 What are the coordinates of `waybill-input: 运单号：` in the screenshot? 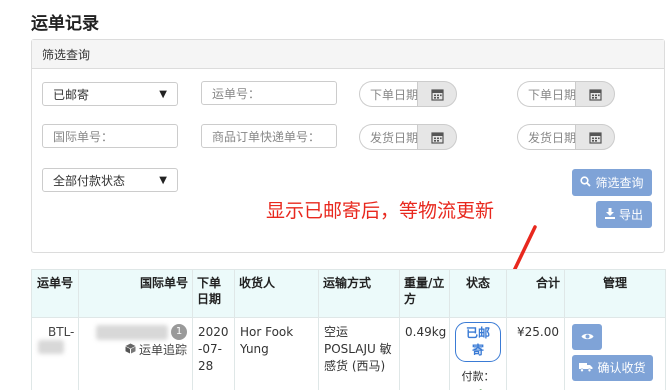 It's located at (269, 93).